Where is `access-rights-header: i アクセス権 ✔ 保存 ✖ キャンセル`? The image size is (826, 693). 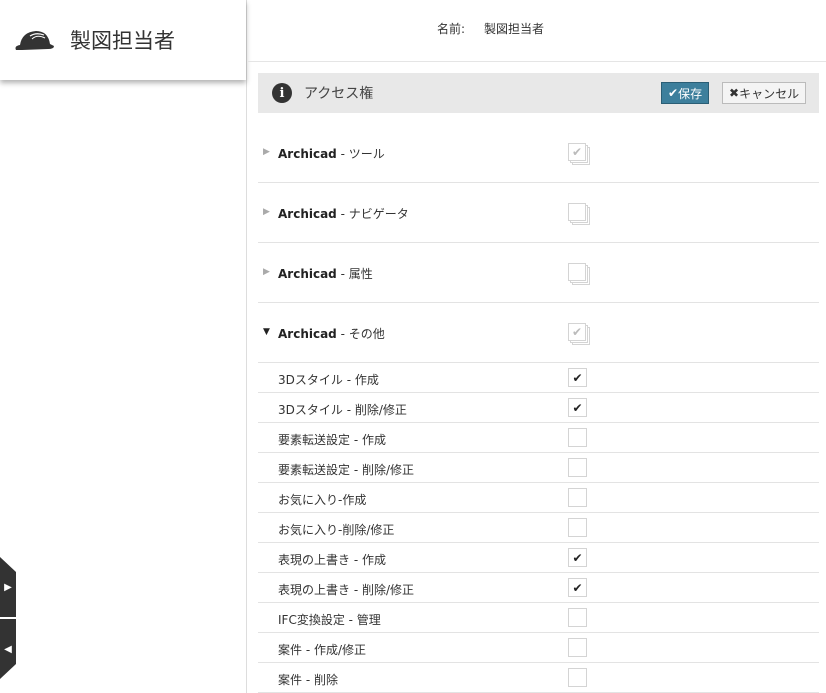 access-rights-header: i アクセス権 ✔ 保存 ✖ キャンセル is located at coordinates (538, 93).